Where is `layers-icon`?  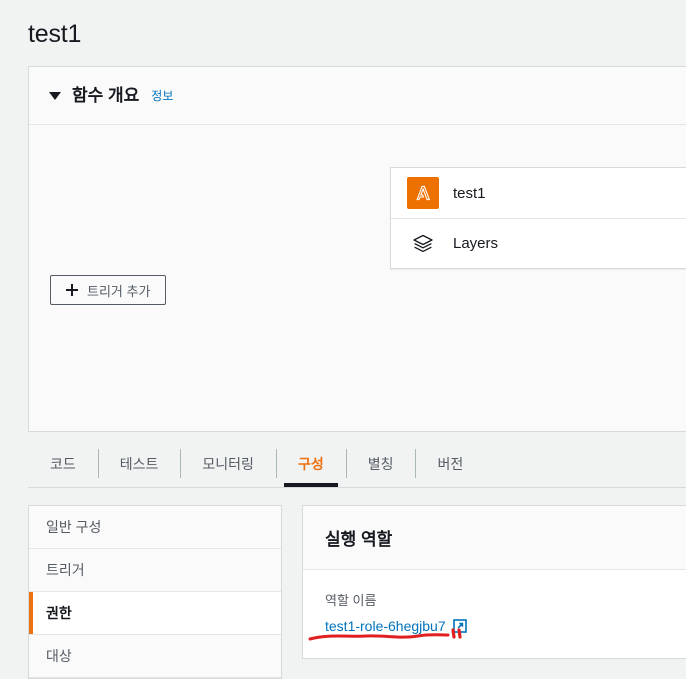
layers-icon is located at coordinates (423, 244).